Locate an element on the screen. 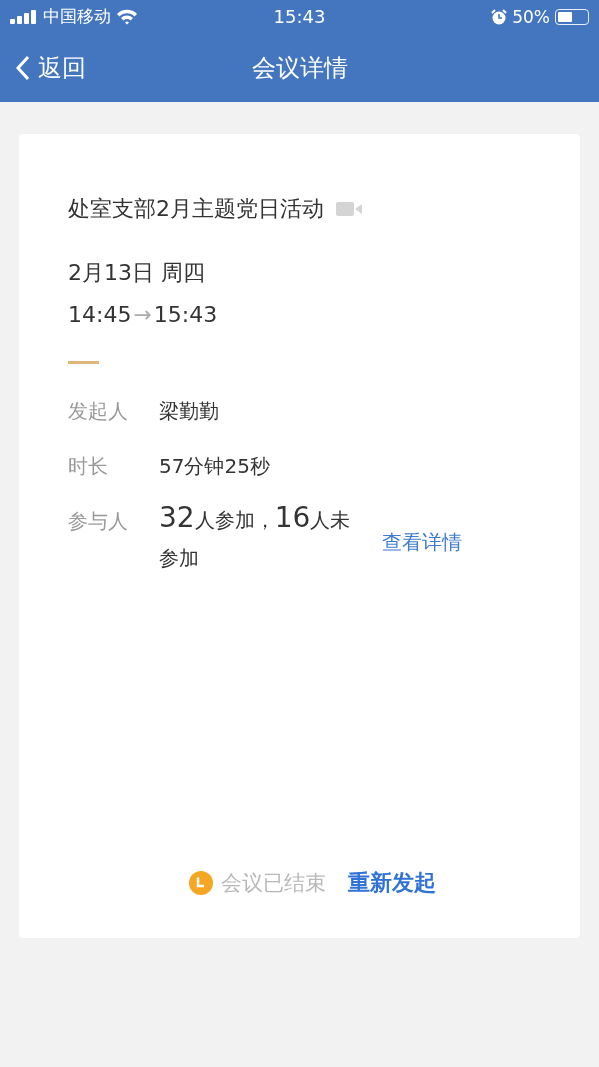 Image resolution: width=599 pixels, height=1067 pixels. clock-icon is located at coordinates (200, 883).